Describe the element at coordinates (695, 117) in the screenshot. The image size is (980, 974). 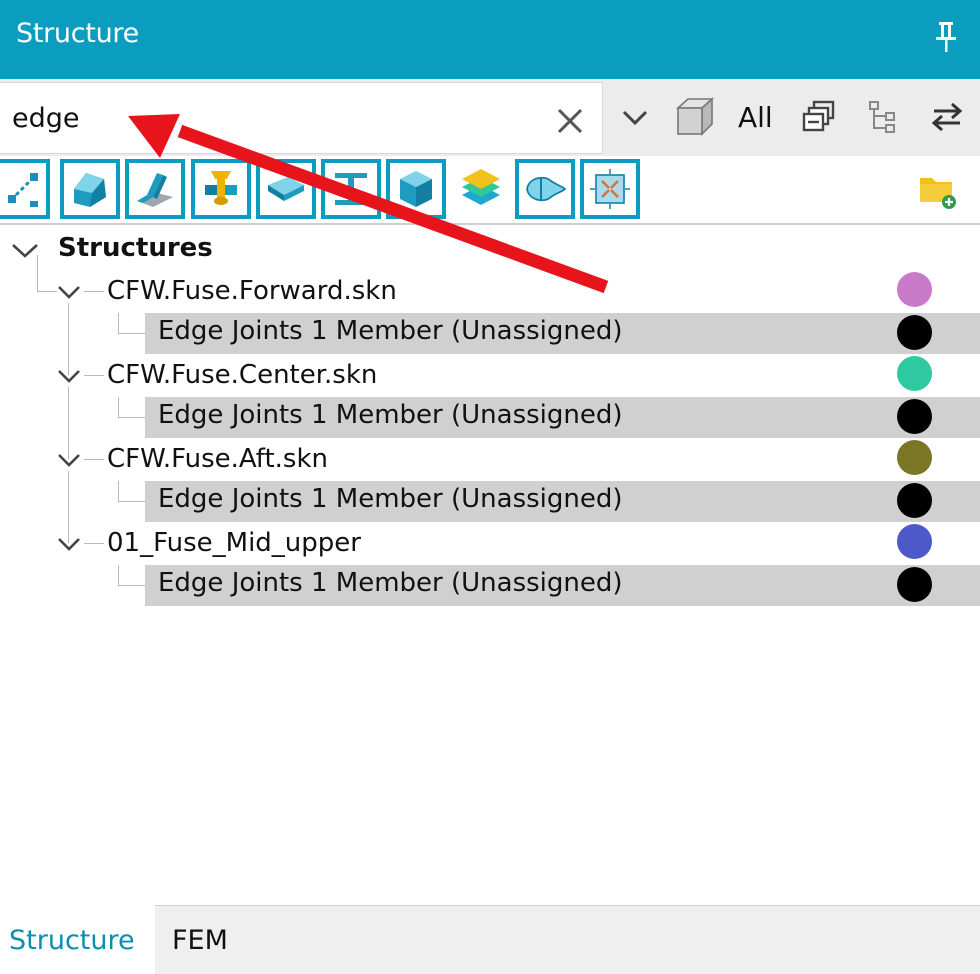
I see `cube-icon` at that location.